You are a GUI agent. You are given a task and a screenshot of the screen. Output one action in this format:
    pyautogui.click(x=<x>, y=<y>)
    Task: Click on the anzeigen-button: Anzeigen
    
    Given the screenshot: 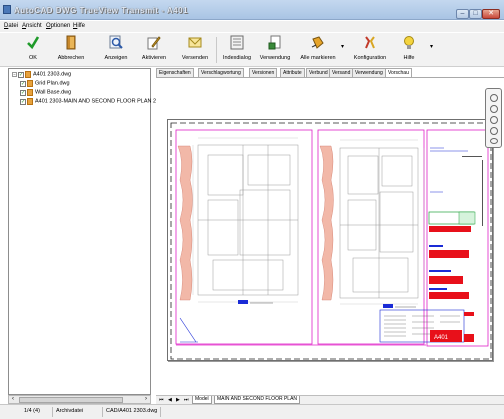 What is the action you would take?
    pyautogui.click(x=116, y=50)
    